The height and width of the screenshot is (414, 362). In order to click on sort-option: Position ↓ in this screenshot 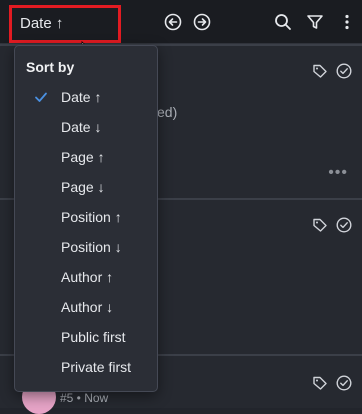, I will do `click(86, 247)`.